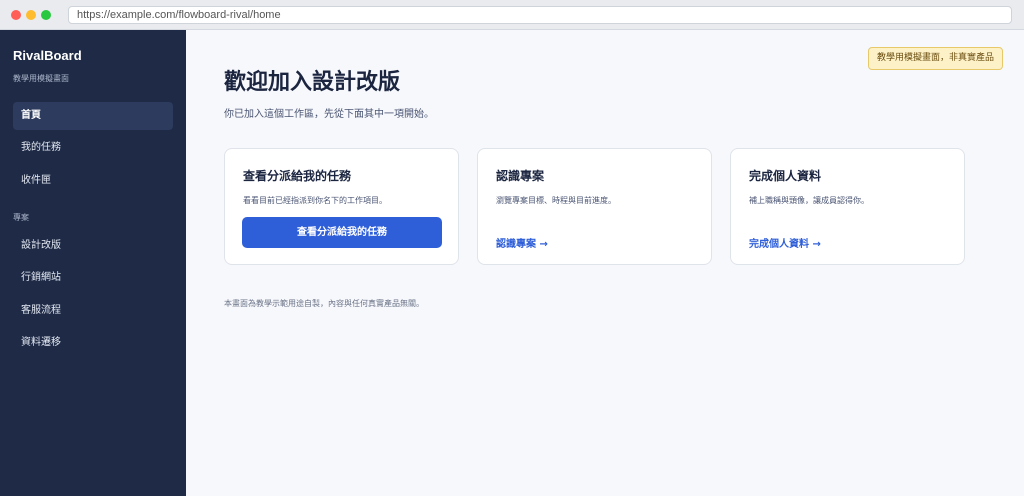 This screenshot has width=1024, height=496. What do you see at coordinates (93, 278) in the screenshot?
I see `sidebar-item-marketing-site: 行銷網站` at bounding box center [93, 278].